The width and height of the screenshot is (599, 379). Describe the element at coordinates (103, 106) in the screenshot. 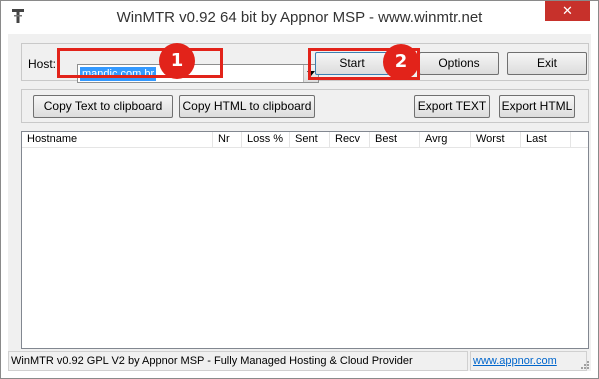

I see `copy-text-button: Copy Text to clipboard` at that location.